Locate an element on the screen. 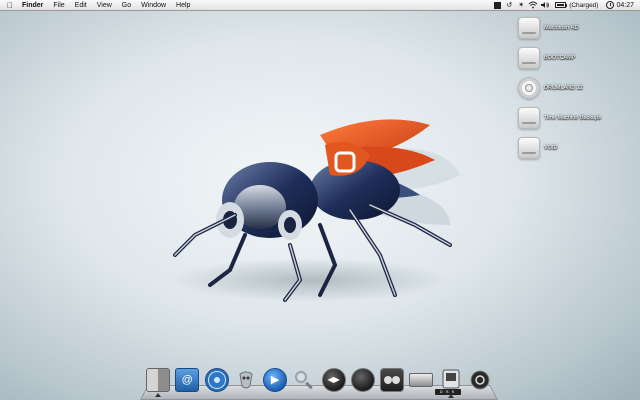 The image size is (640, 400). menu-clock: 04:27 is located at coordinates (626, 5).